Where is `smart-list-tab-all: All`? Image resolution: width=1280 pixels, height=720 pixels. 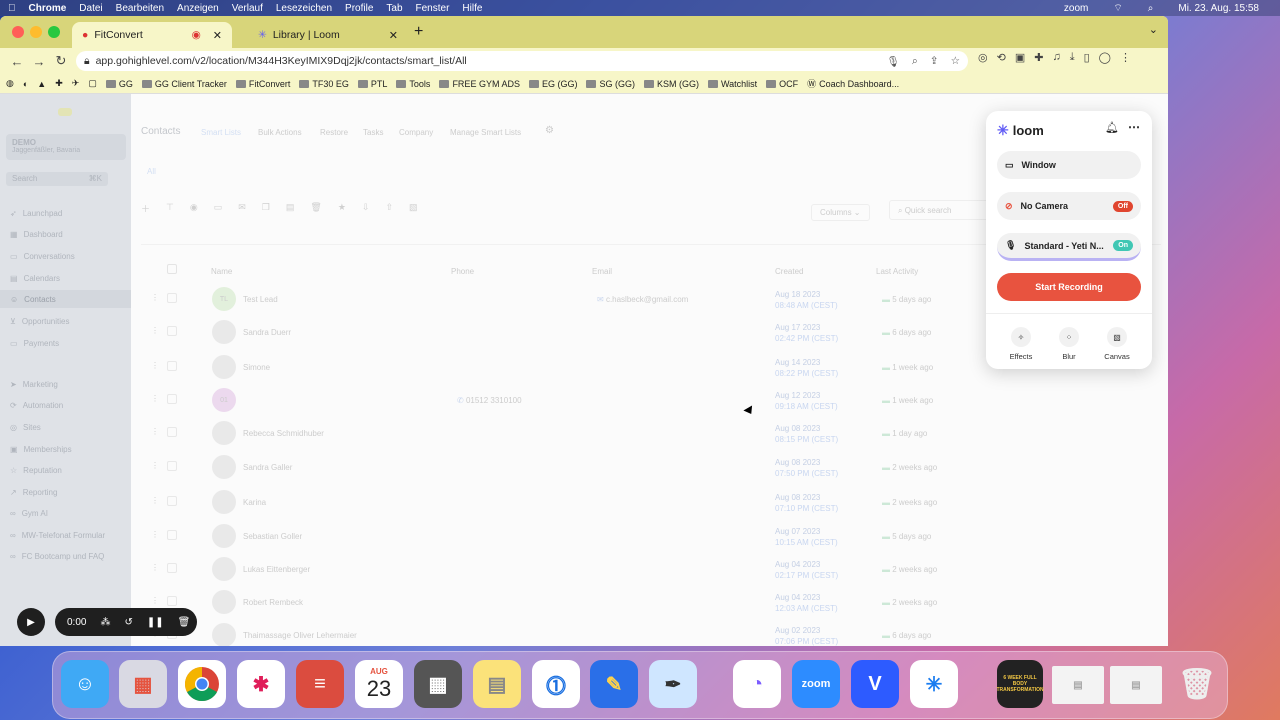
smart-list-tab-all: All is located at coordinates (151, 171).